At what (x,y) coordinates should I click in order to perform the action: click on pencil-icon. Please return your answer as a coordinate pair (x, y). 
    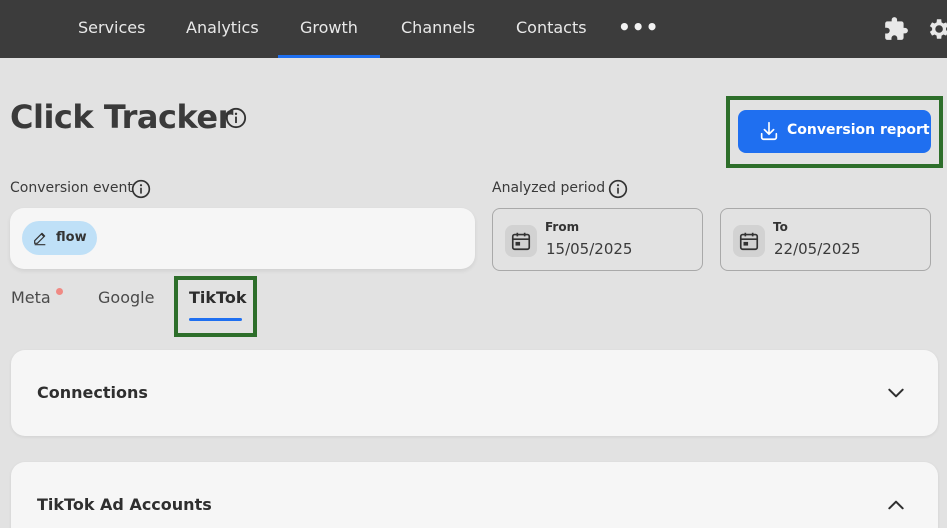
    Looking at the image, I should click on (40, 239).